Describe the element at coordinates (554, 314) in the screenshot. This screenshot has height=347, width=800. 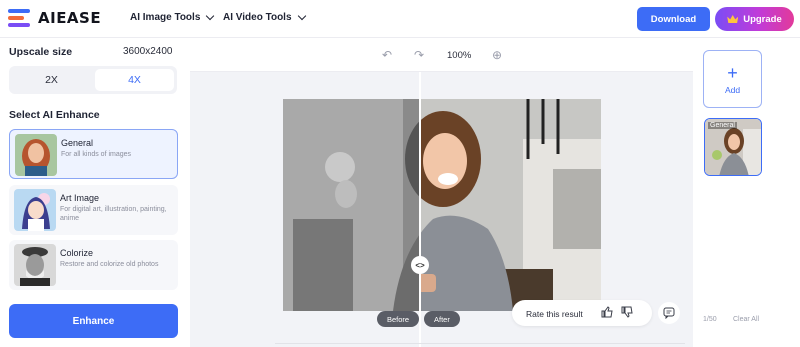
I see `rating-label: Rate this result` at that location.